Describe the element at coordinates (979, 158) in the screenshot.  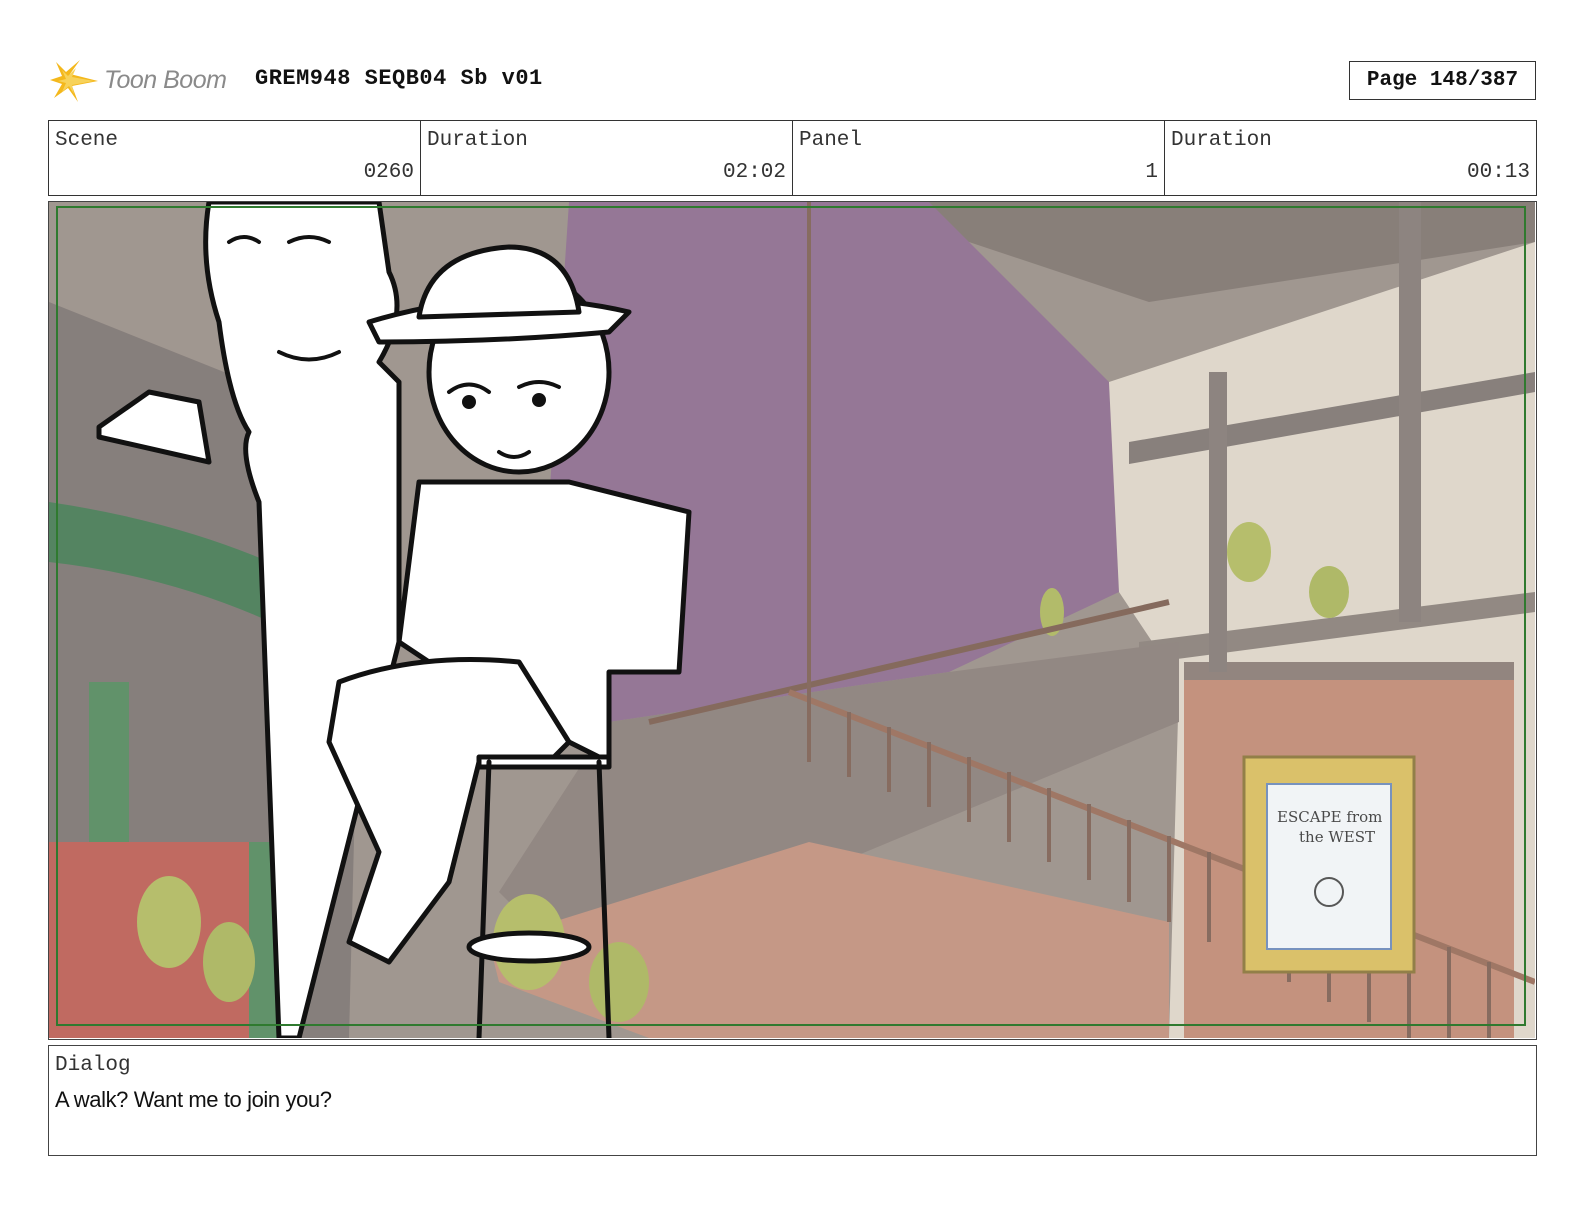
I see `panel-cell: Panel 1` at that location.